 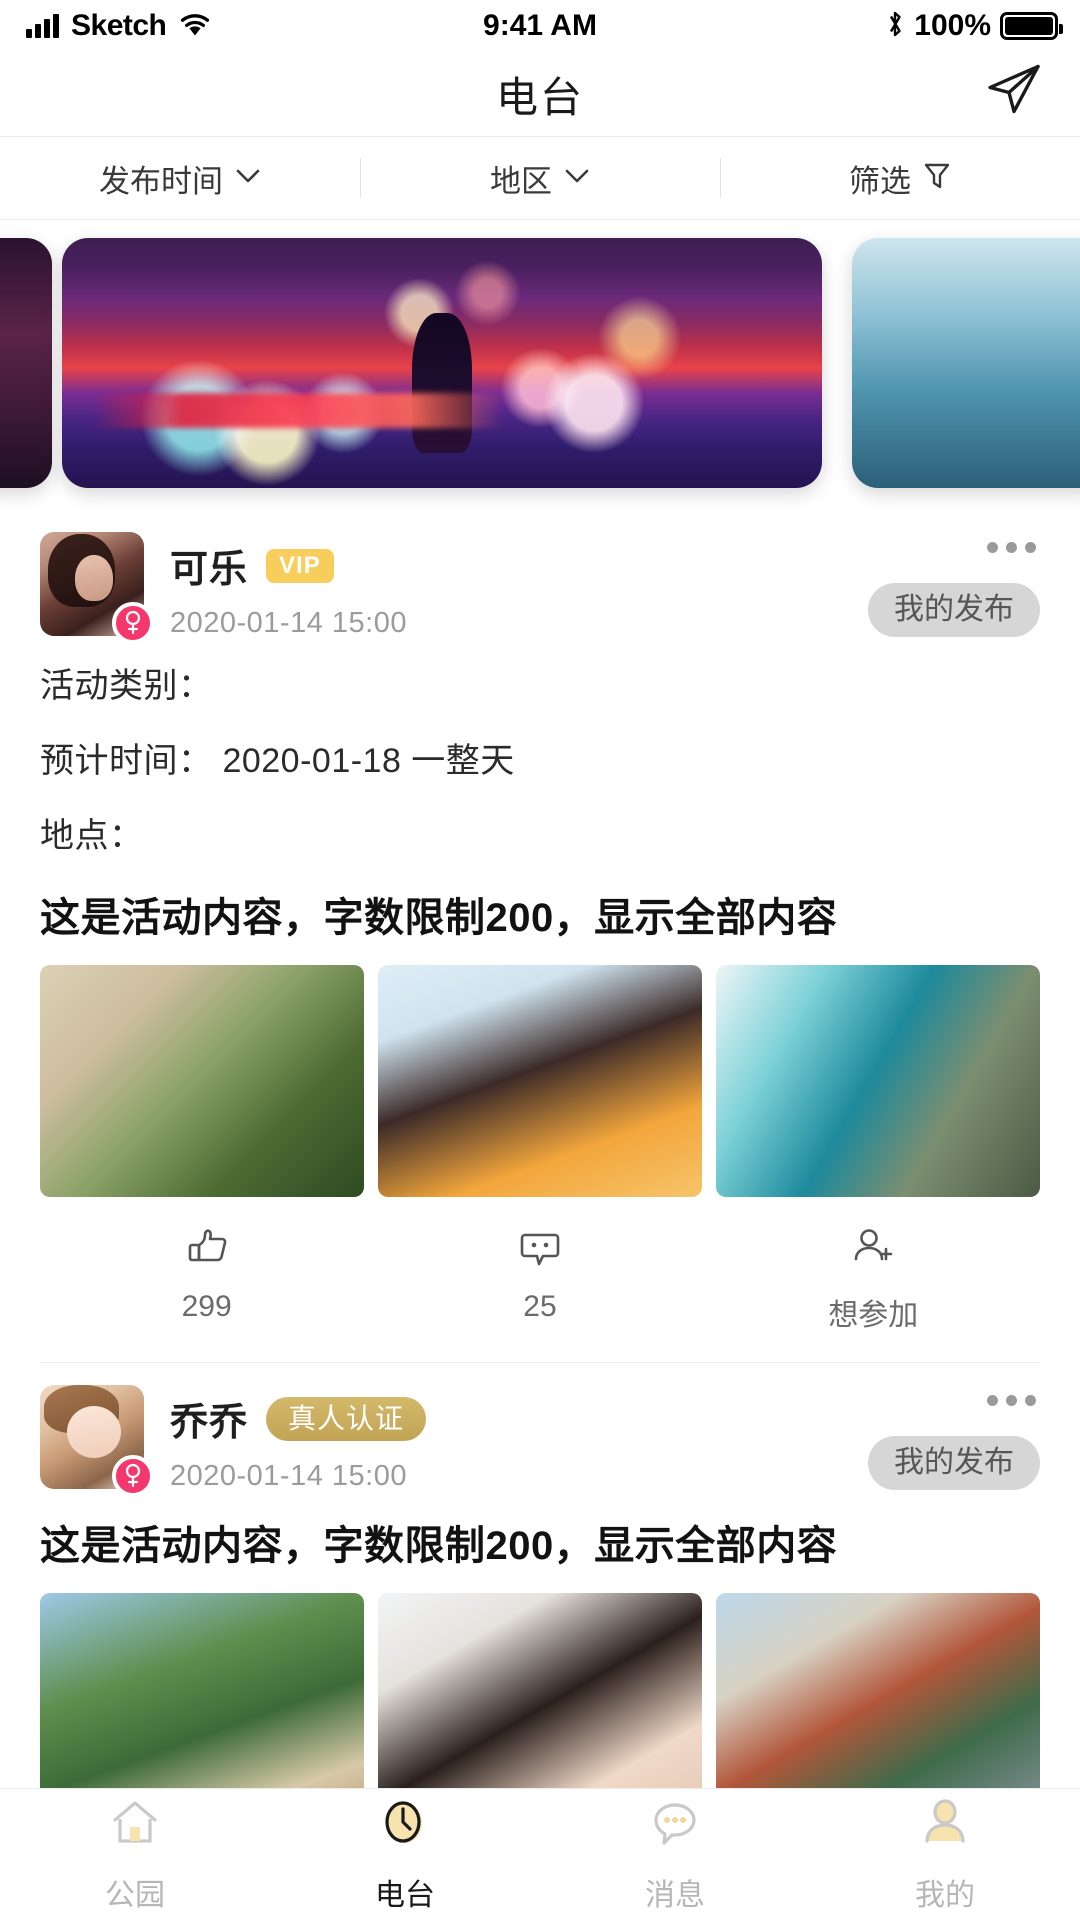 What do you see at coordinates (126, 686) in the screenshot?
I see `post-detail-category: 活动类别：` at bounding box center [126, 686].